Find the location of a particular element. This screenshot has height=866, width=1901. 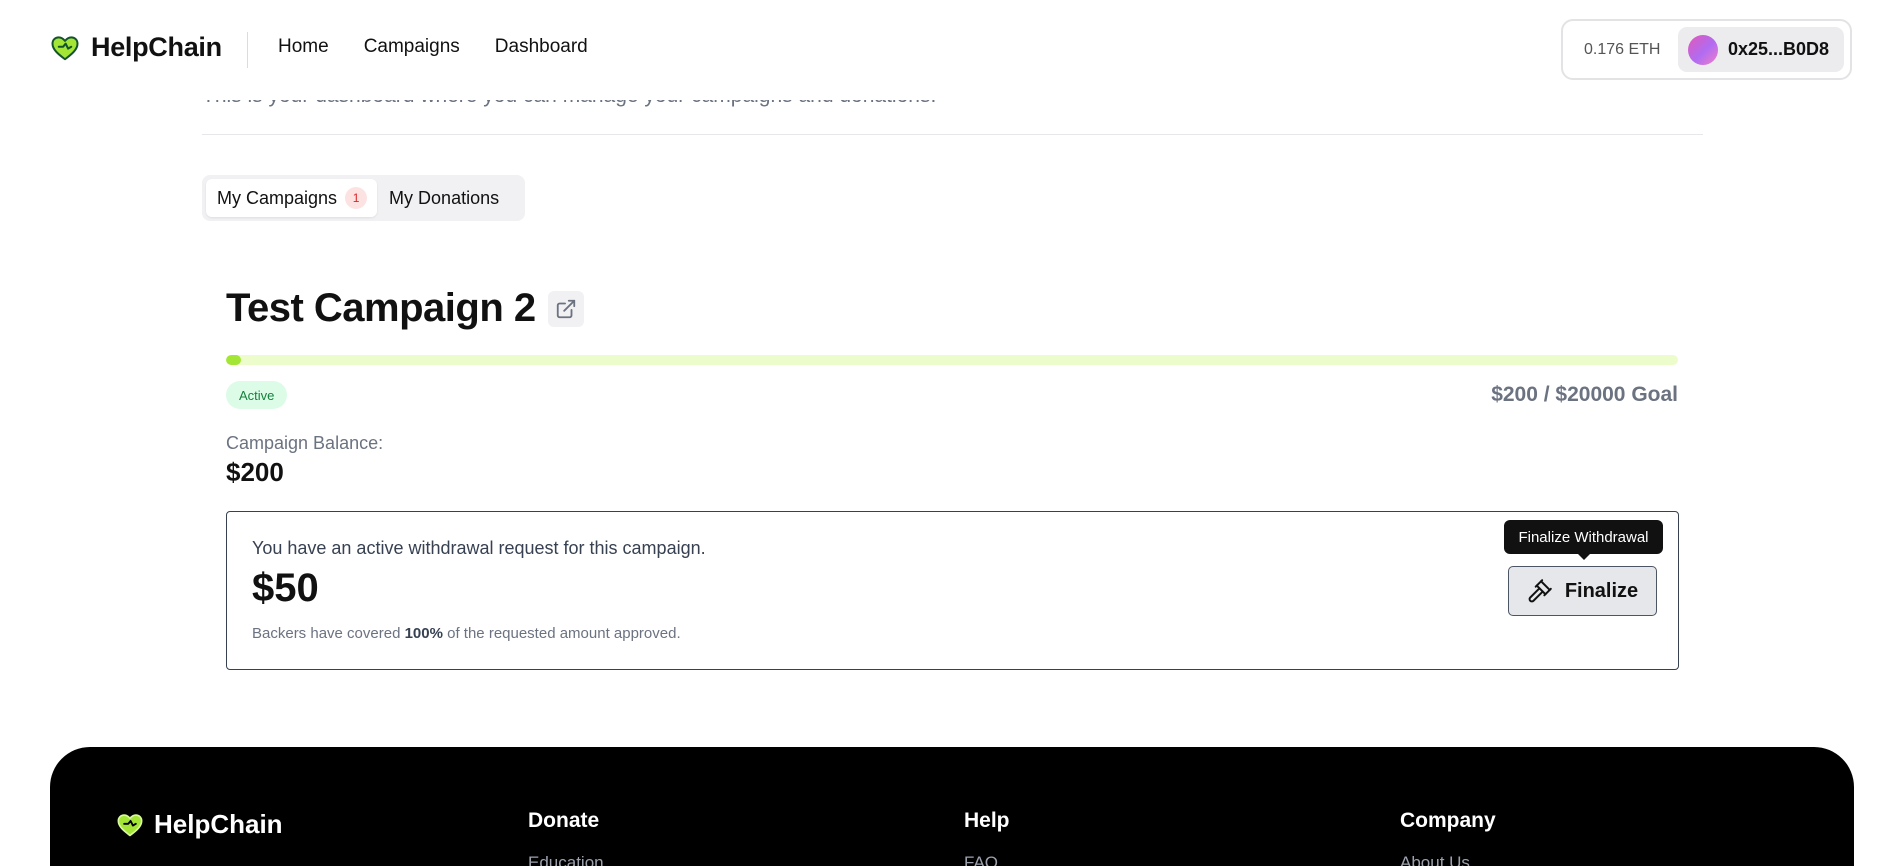

external-link-icon is located at coordinates (565, 308).